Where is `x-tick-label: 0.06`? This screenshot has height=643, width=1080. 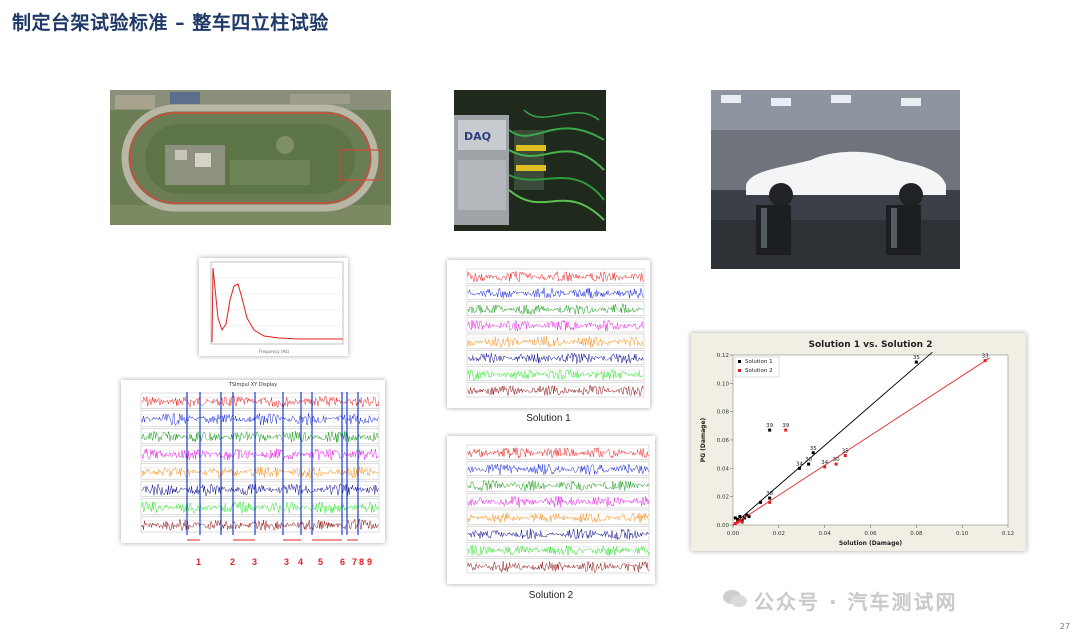 x-tick-label: 0.06 is located at coordinates (870, 534).